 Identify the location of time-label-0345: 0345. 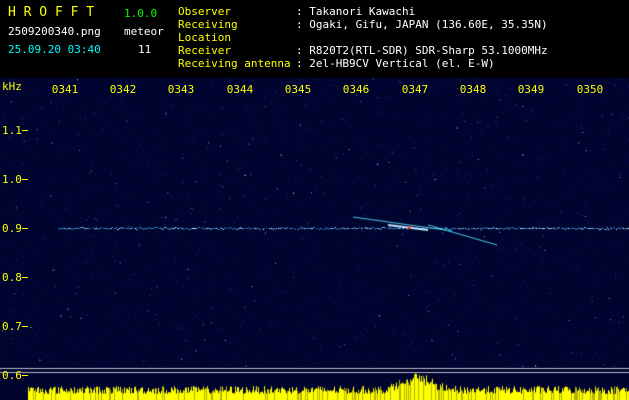
(298, 89).